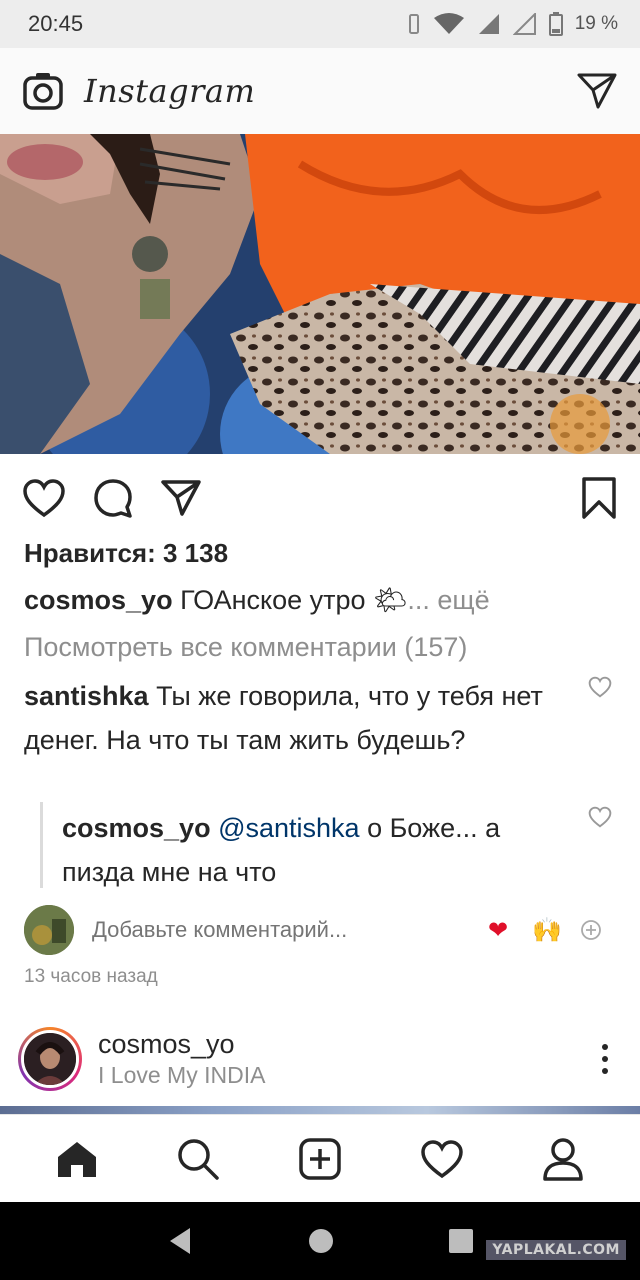 The image size is (640, 1280). What do you see at coordinates (413, 24) in the screenshot?
I see `vibrate-icon` at bounding box center [413, 24].